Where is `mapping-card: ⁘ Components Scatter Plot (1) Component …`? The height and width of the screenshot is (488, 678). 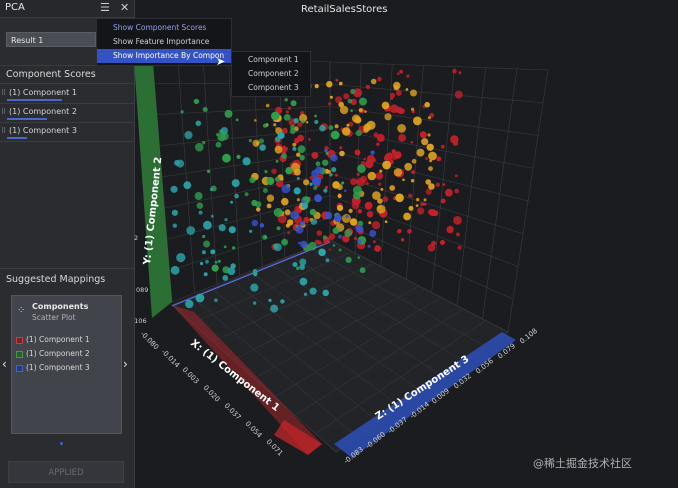
mapping-card: ⁘ Components Scatter Plot (1) Component … is located at coordinates (66, 364).